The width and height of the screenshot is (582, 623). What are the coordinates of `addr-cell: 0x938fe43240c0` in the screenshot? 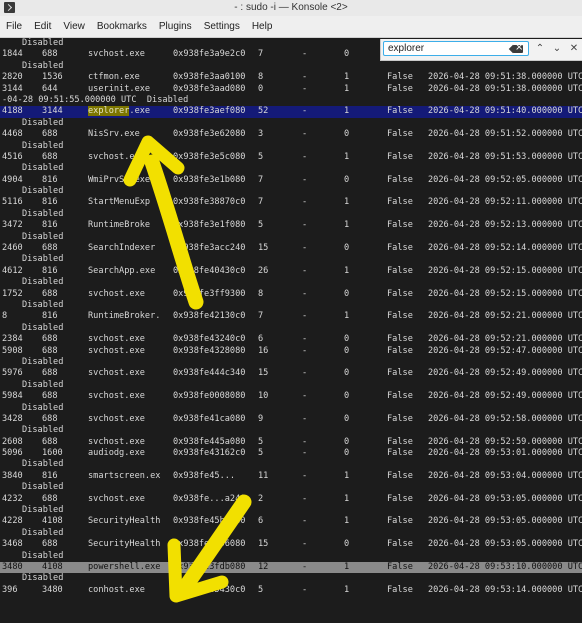 It's located at (209, 339).